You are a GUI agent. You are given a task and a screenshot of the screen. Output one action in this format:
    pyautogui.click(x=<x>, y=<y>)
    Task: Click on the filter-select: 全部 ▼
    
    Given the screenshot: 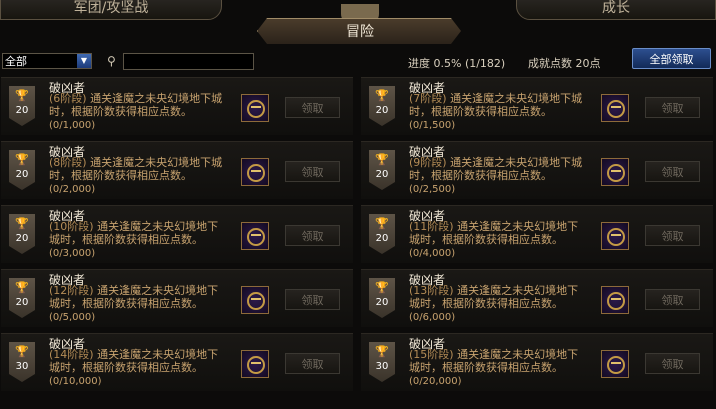 What is the action you would take?
    pyautogui.click(x=47, y=61)
    